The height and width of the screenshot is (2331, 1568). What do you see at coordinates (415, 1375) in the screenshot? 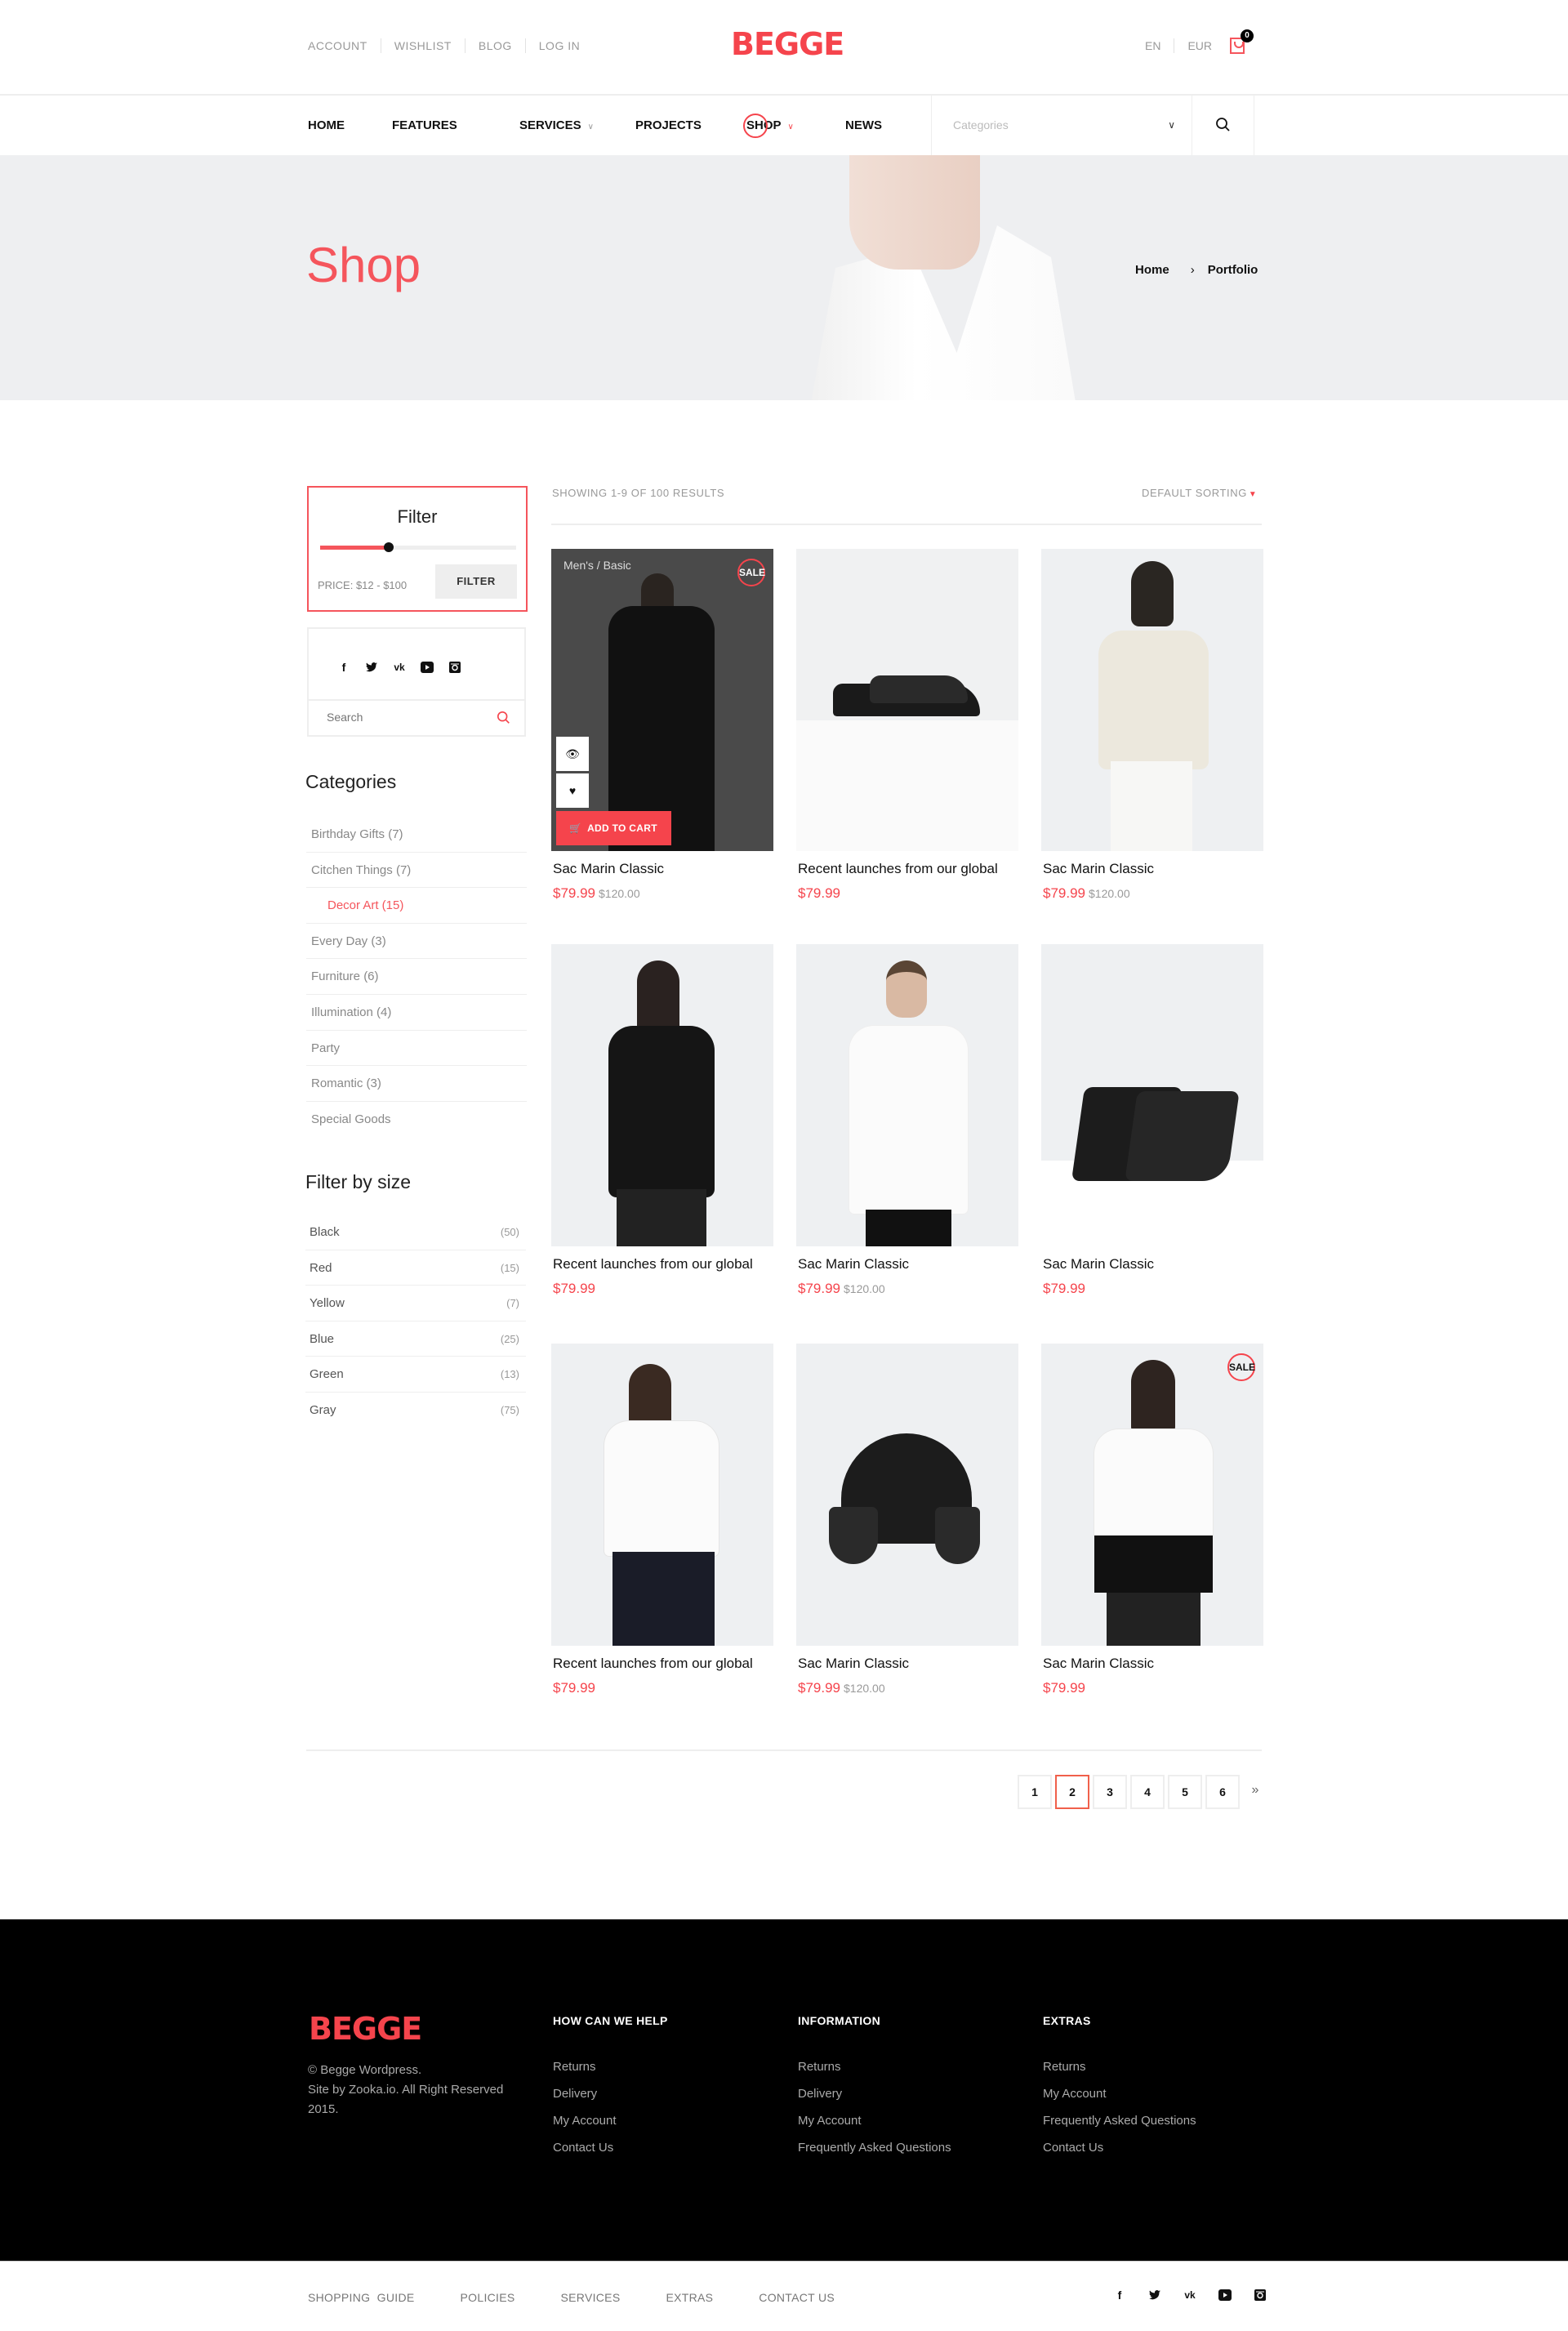
I see `size-item: Green (13)` at bounding box center [415, 1375].